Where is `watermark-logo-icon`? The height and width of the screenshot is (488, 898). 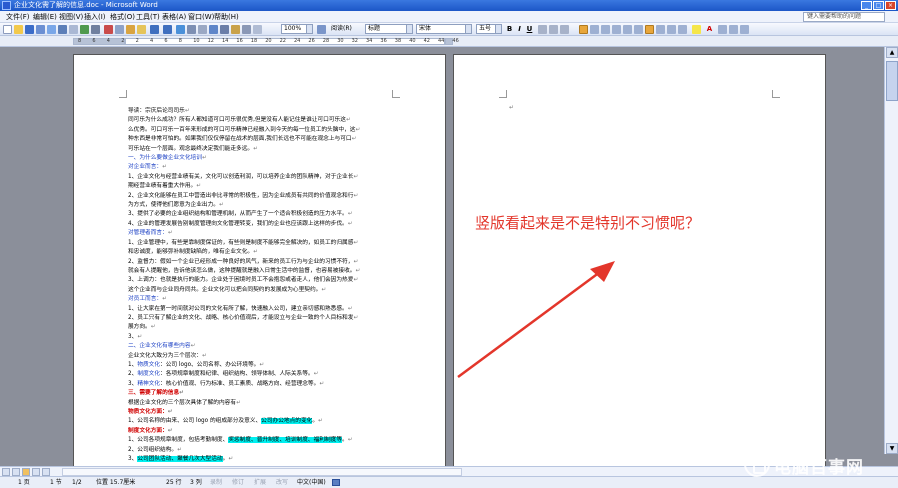
watermark-logo-icon is located at coordinates (757, 464).